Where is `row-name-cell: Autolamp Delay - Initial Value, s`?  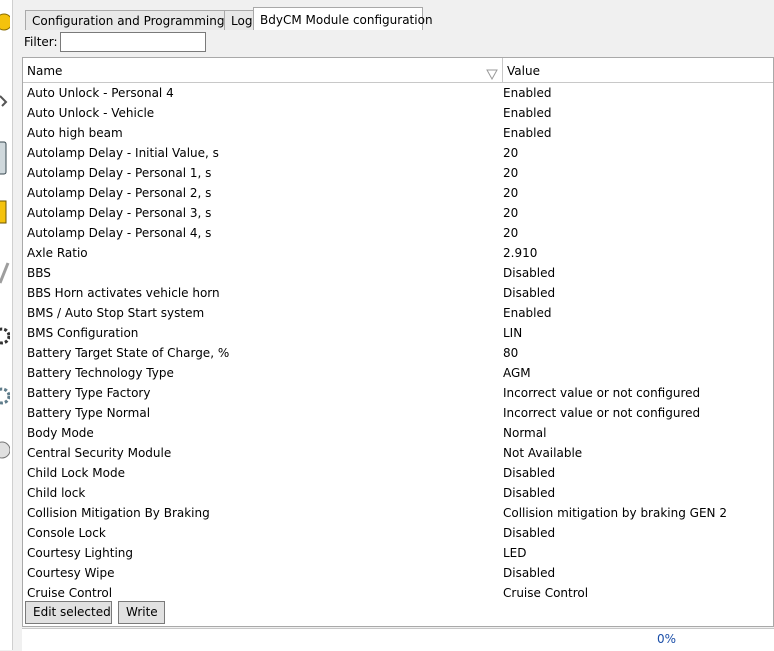 row-name-cell: Autolamp Delay - Initial Value, s is located at coordinates (123, 153).